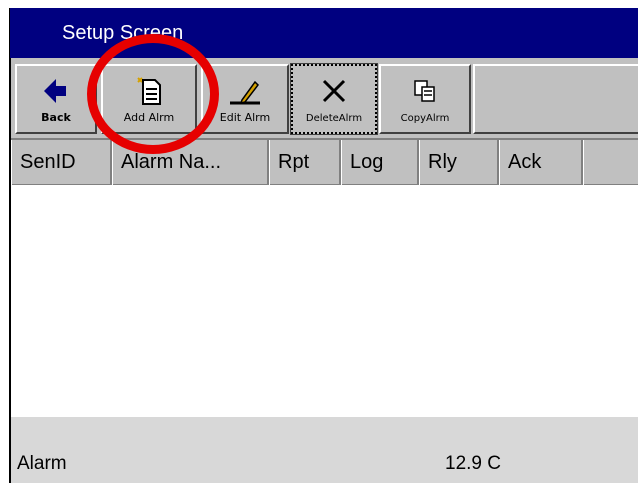  What do you see at coordinates (425, 118) in the screenshot?
I see `copy-alarm-button-label: CopyAlrm` at bounding box center [425, 118].